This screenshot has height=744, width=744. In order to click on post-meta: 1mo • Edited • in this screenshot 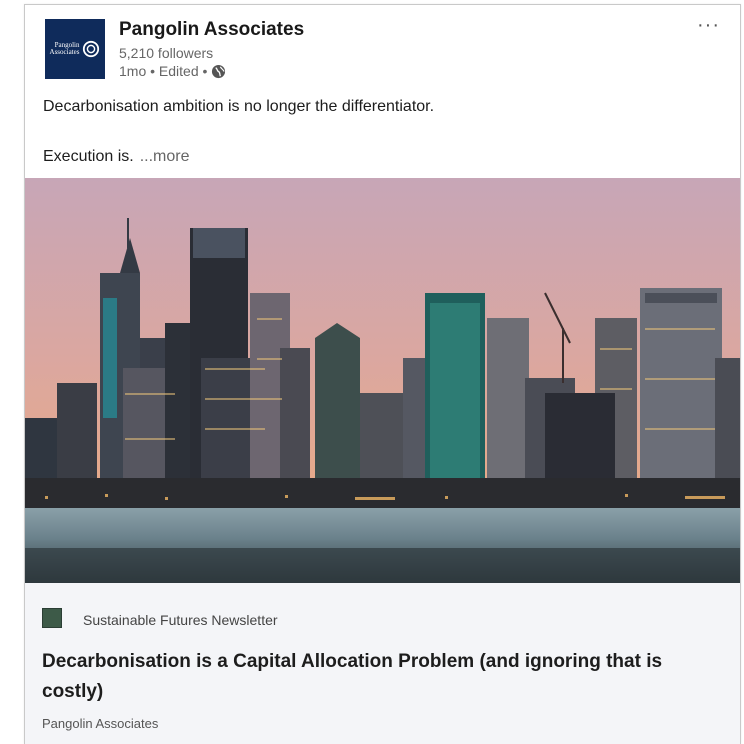, I will do `click(172, 71)`.